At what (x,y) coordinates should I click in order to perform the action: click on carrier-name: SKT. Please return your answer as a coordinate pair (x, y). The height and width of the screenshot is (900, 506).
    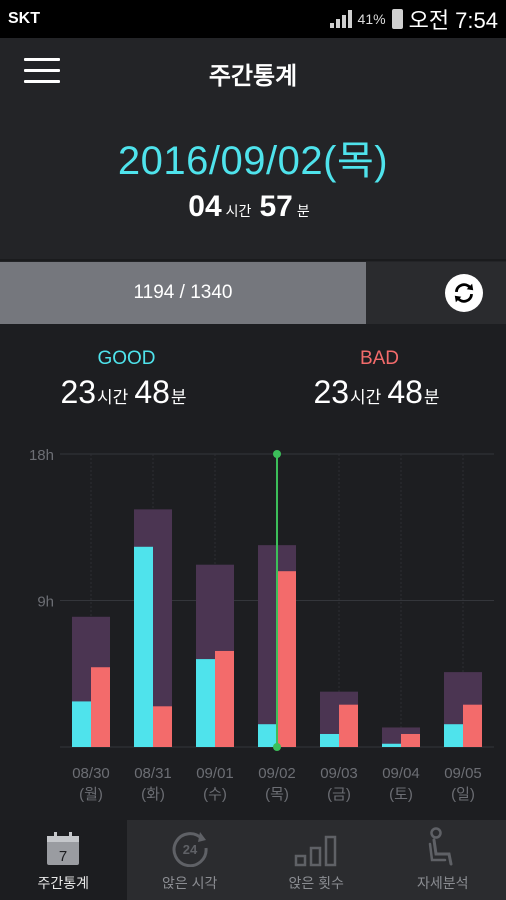
    Looking at the image, I should click on (24, 18).